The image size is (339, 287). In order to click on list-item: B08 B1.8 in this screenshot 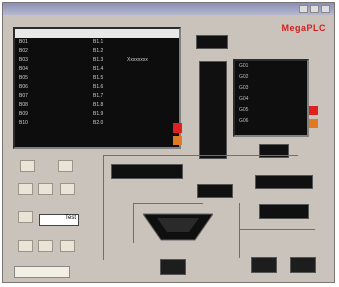, I will do `click(97, 105)`.